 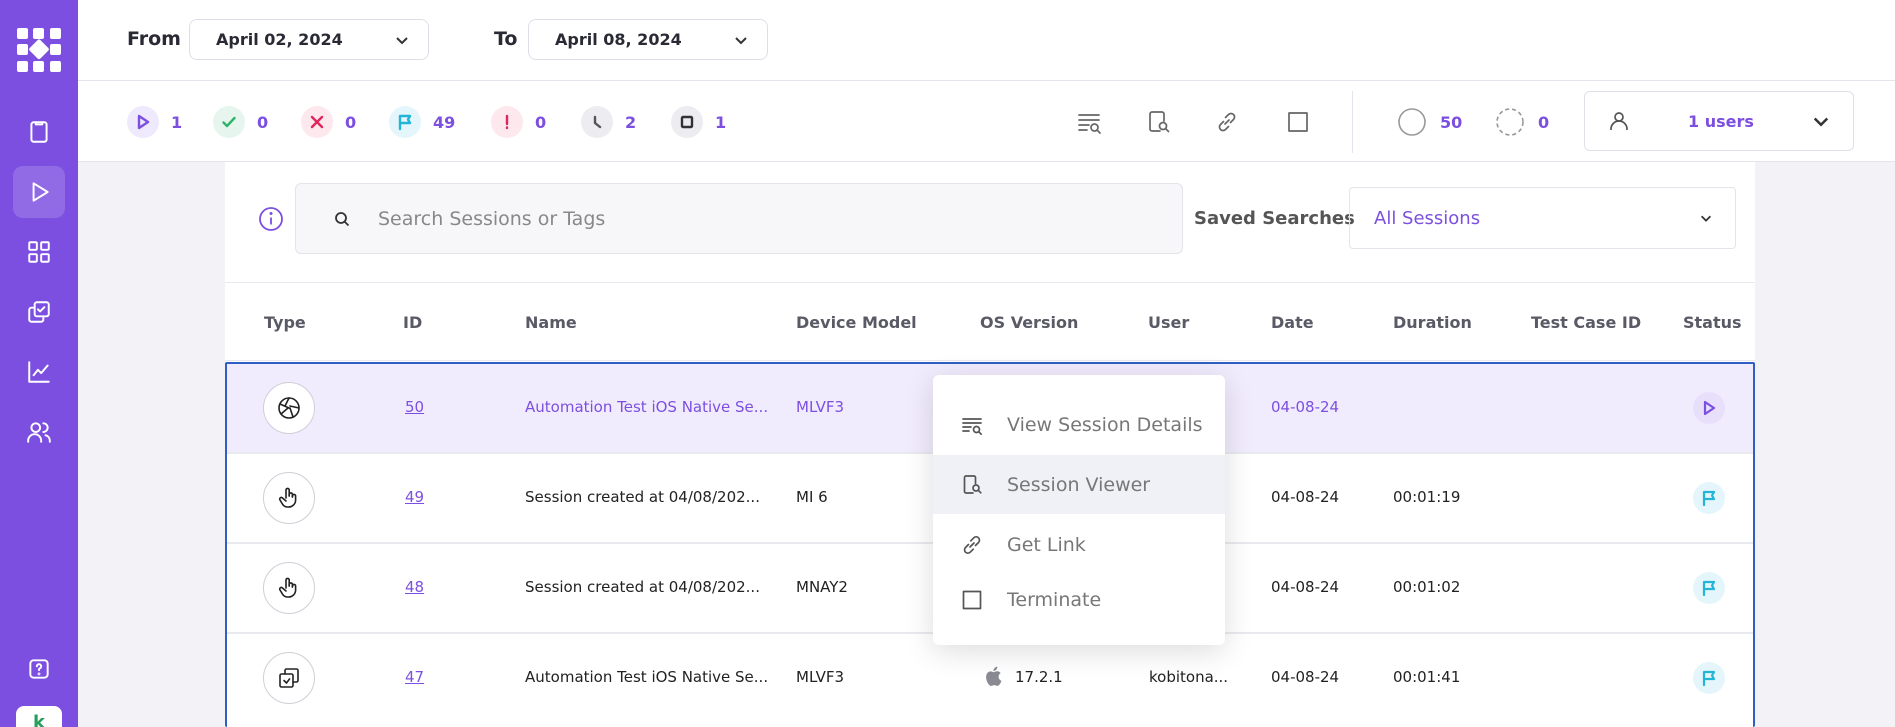 I want to click on menu-item-session-viewer: Session Viewer, so click(x=1079, y=484).